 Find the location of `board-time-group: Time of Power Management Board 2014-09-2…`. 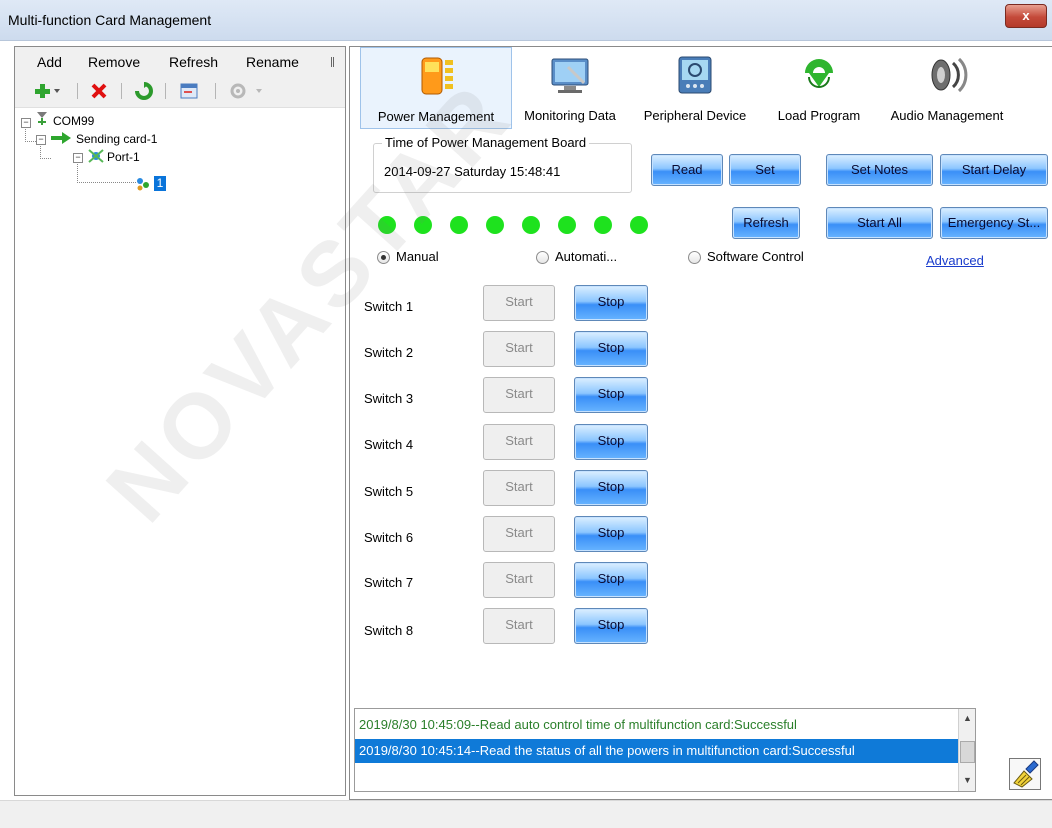

board-time-group: Time of Power Management Board 2014-09-2… is located at coordinates (502, 164).